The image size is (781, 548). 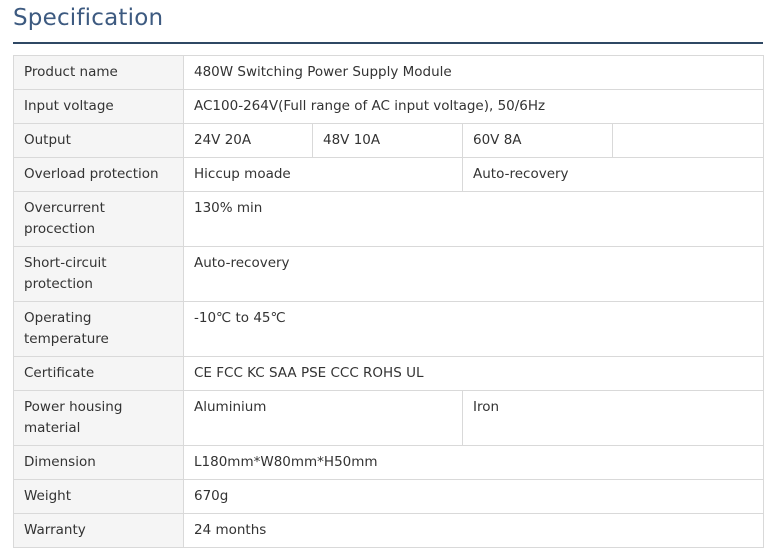 What do you see at coordinates (98, 530) in the screenshot?
I see `spec-label-warranty: Warranty` at bounding box center [98, 530].